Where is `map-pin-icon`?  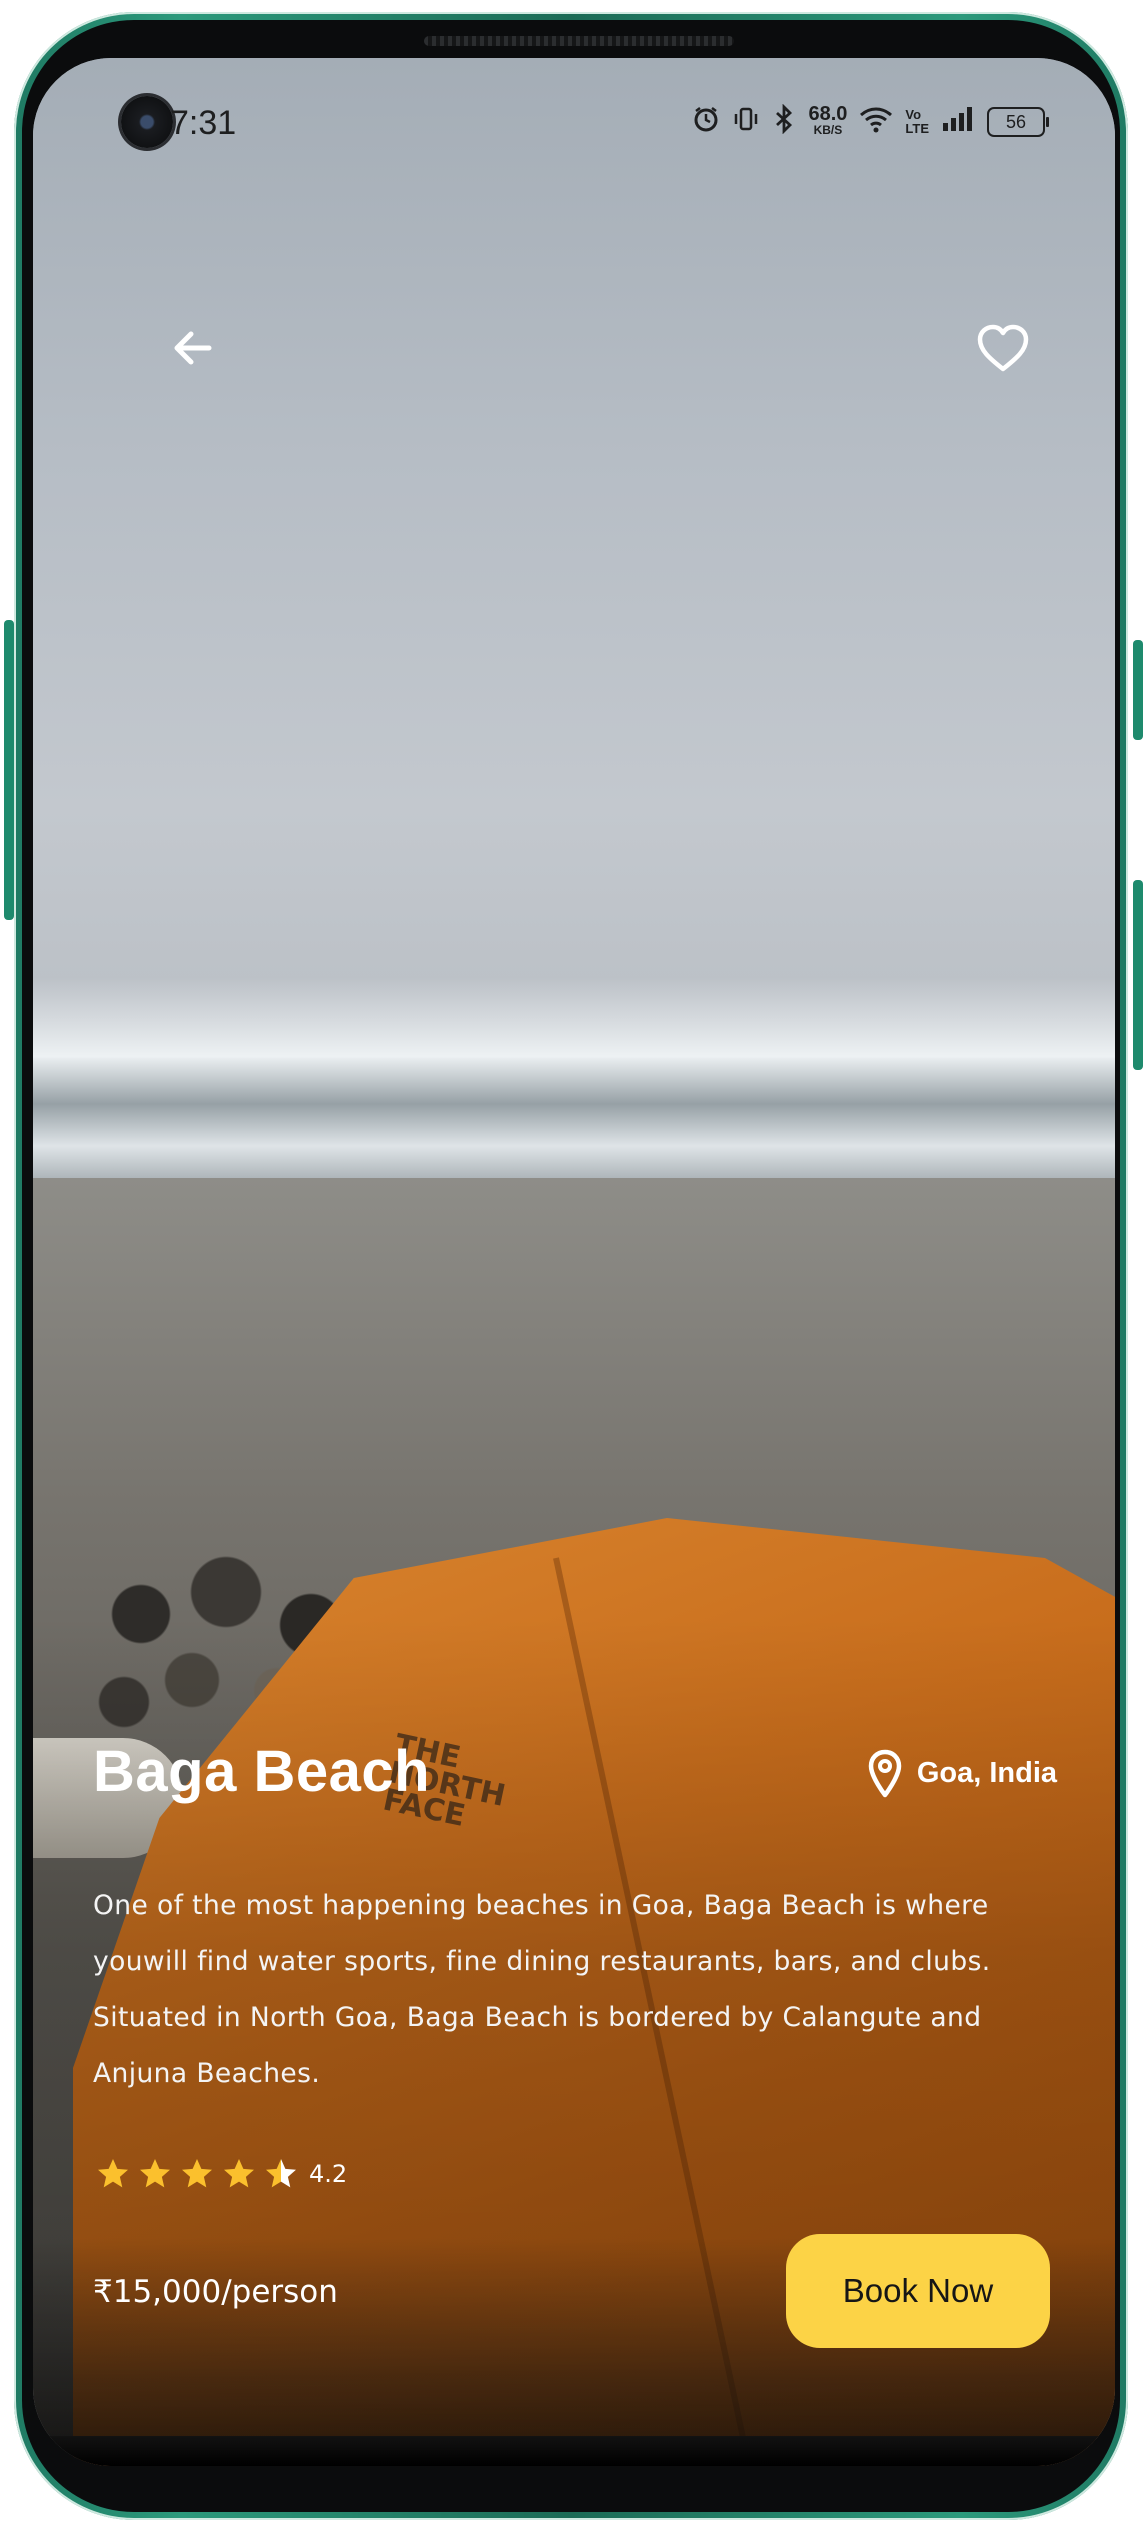
map-pin-icon is located at coordinates (885, 1773).